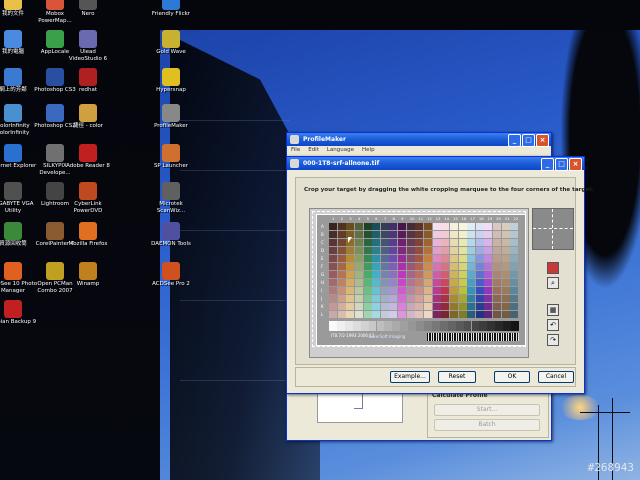  What do you see at coordinates (553, 325) in the screenshot?
I see `rotate-left-icon: ↶` at bounding box center [553, 325].